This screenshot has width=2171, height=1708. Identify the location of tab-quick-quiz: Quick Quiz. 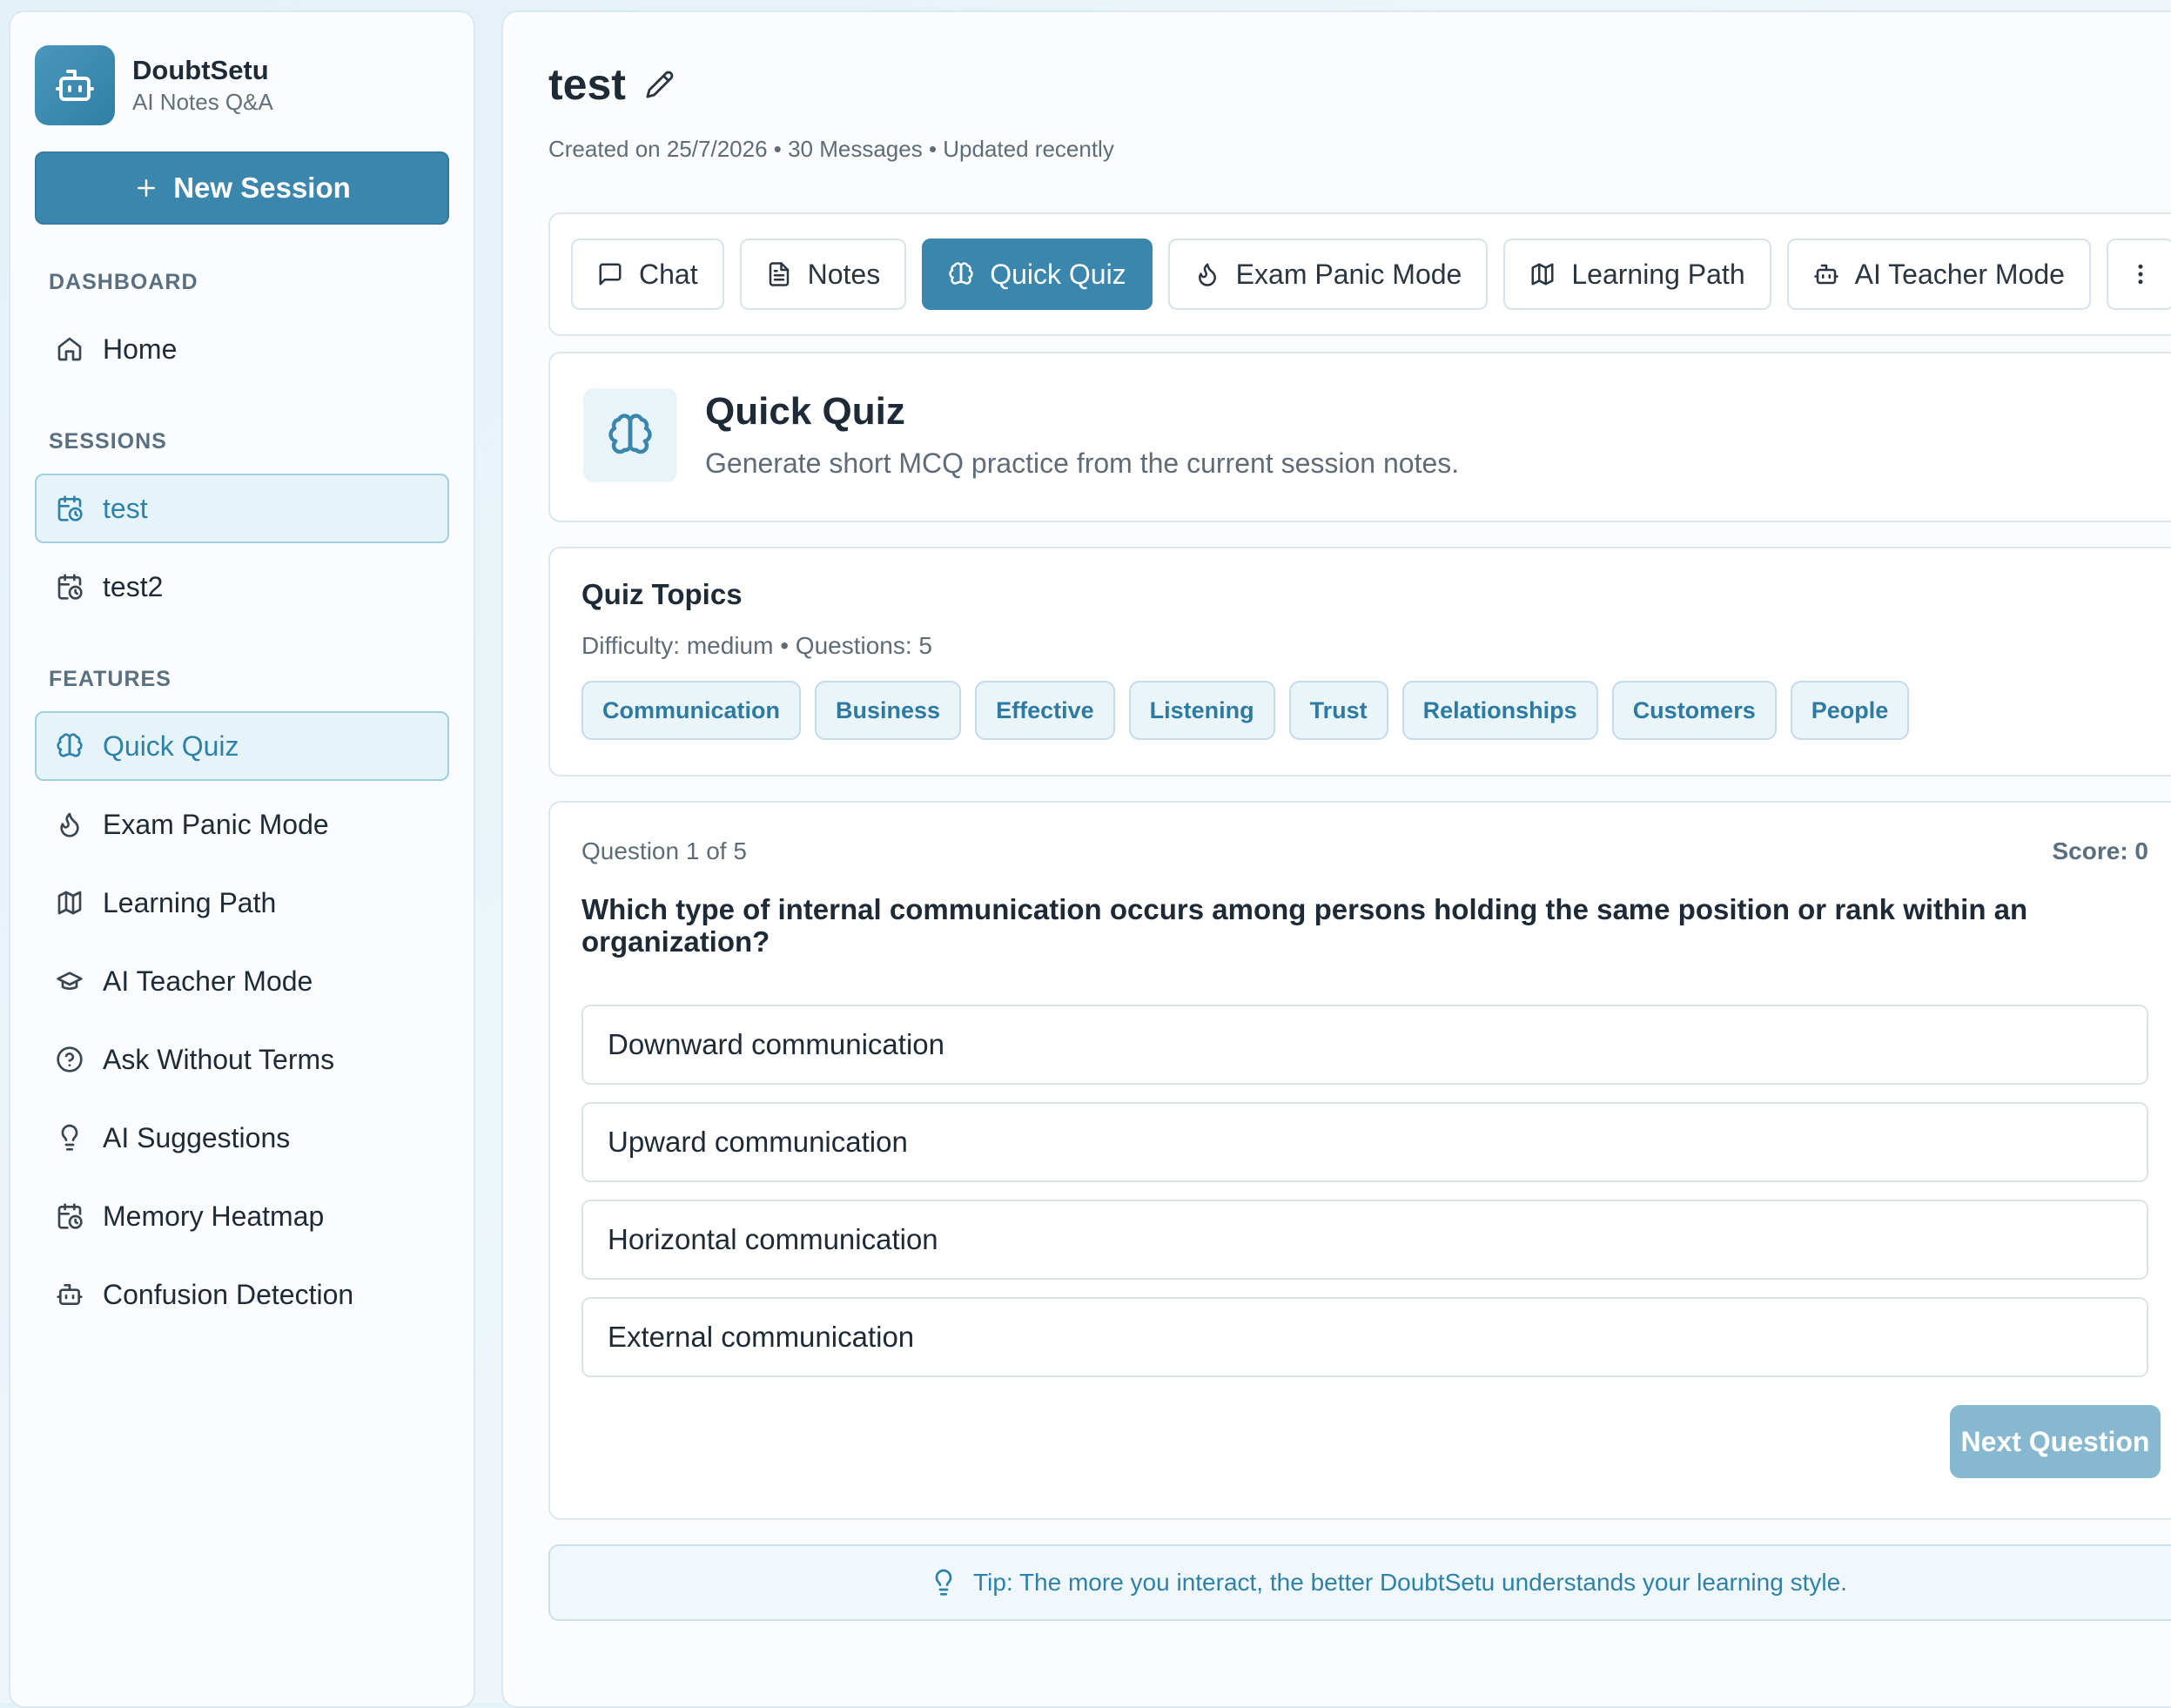
(1038, 274).